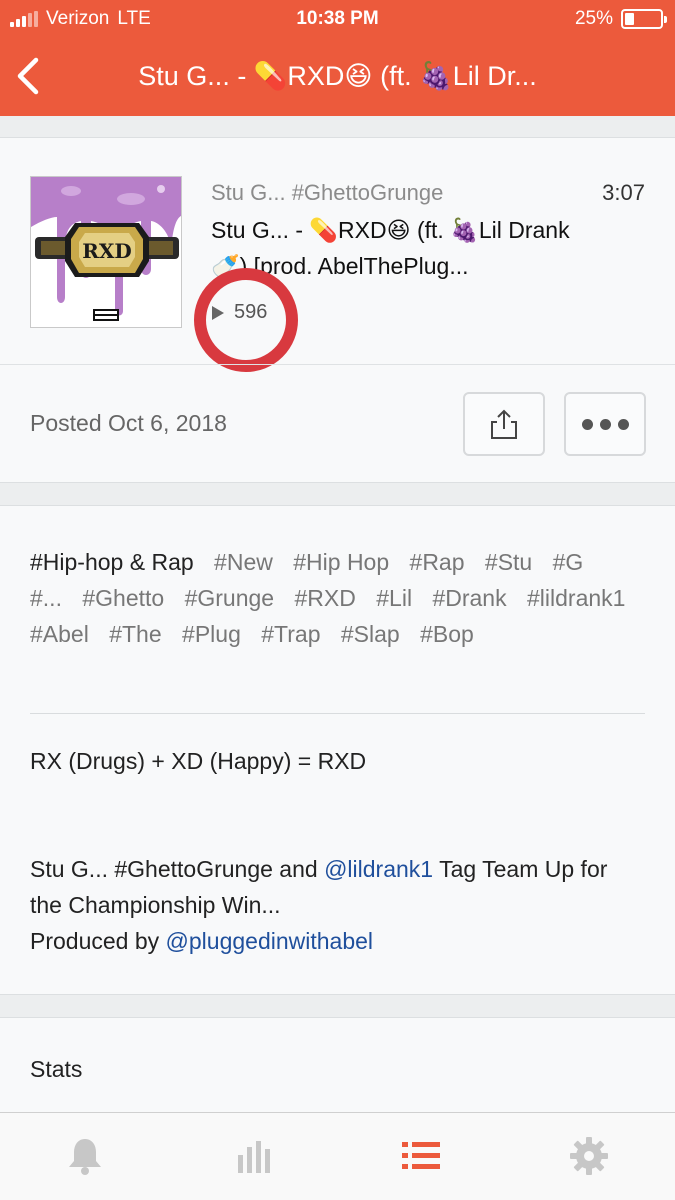  Describe the element at coordinates (177, 869) in the screenshot. I see `description-text: Stu G... #GhettoGrunge and` at that location.